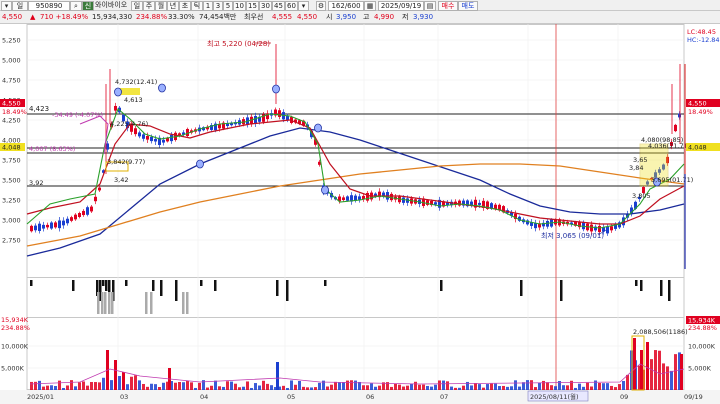 This screenshot has height=404, width=720. What do you see at coordinates (52, 149) in the screenshot?
I see `annotation-a2: 4,007 (8.63%)` at bounding box center [52, 149].